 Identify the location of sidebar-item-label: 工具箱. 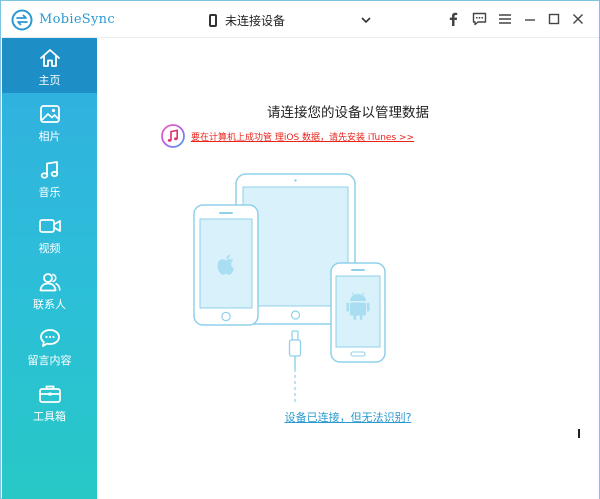
(49, 416).